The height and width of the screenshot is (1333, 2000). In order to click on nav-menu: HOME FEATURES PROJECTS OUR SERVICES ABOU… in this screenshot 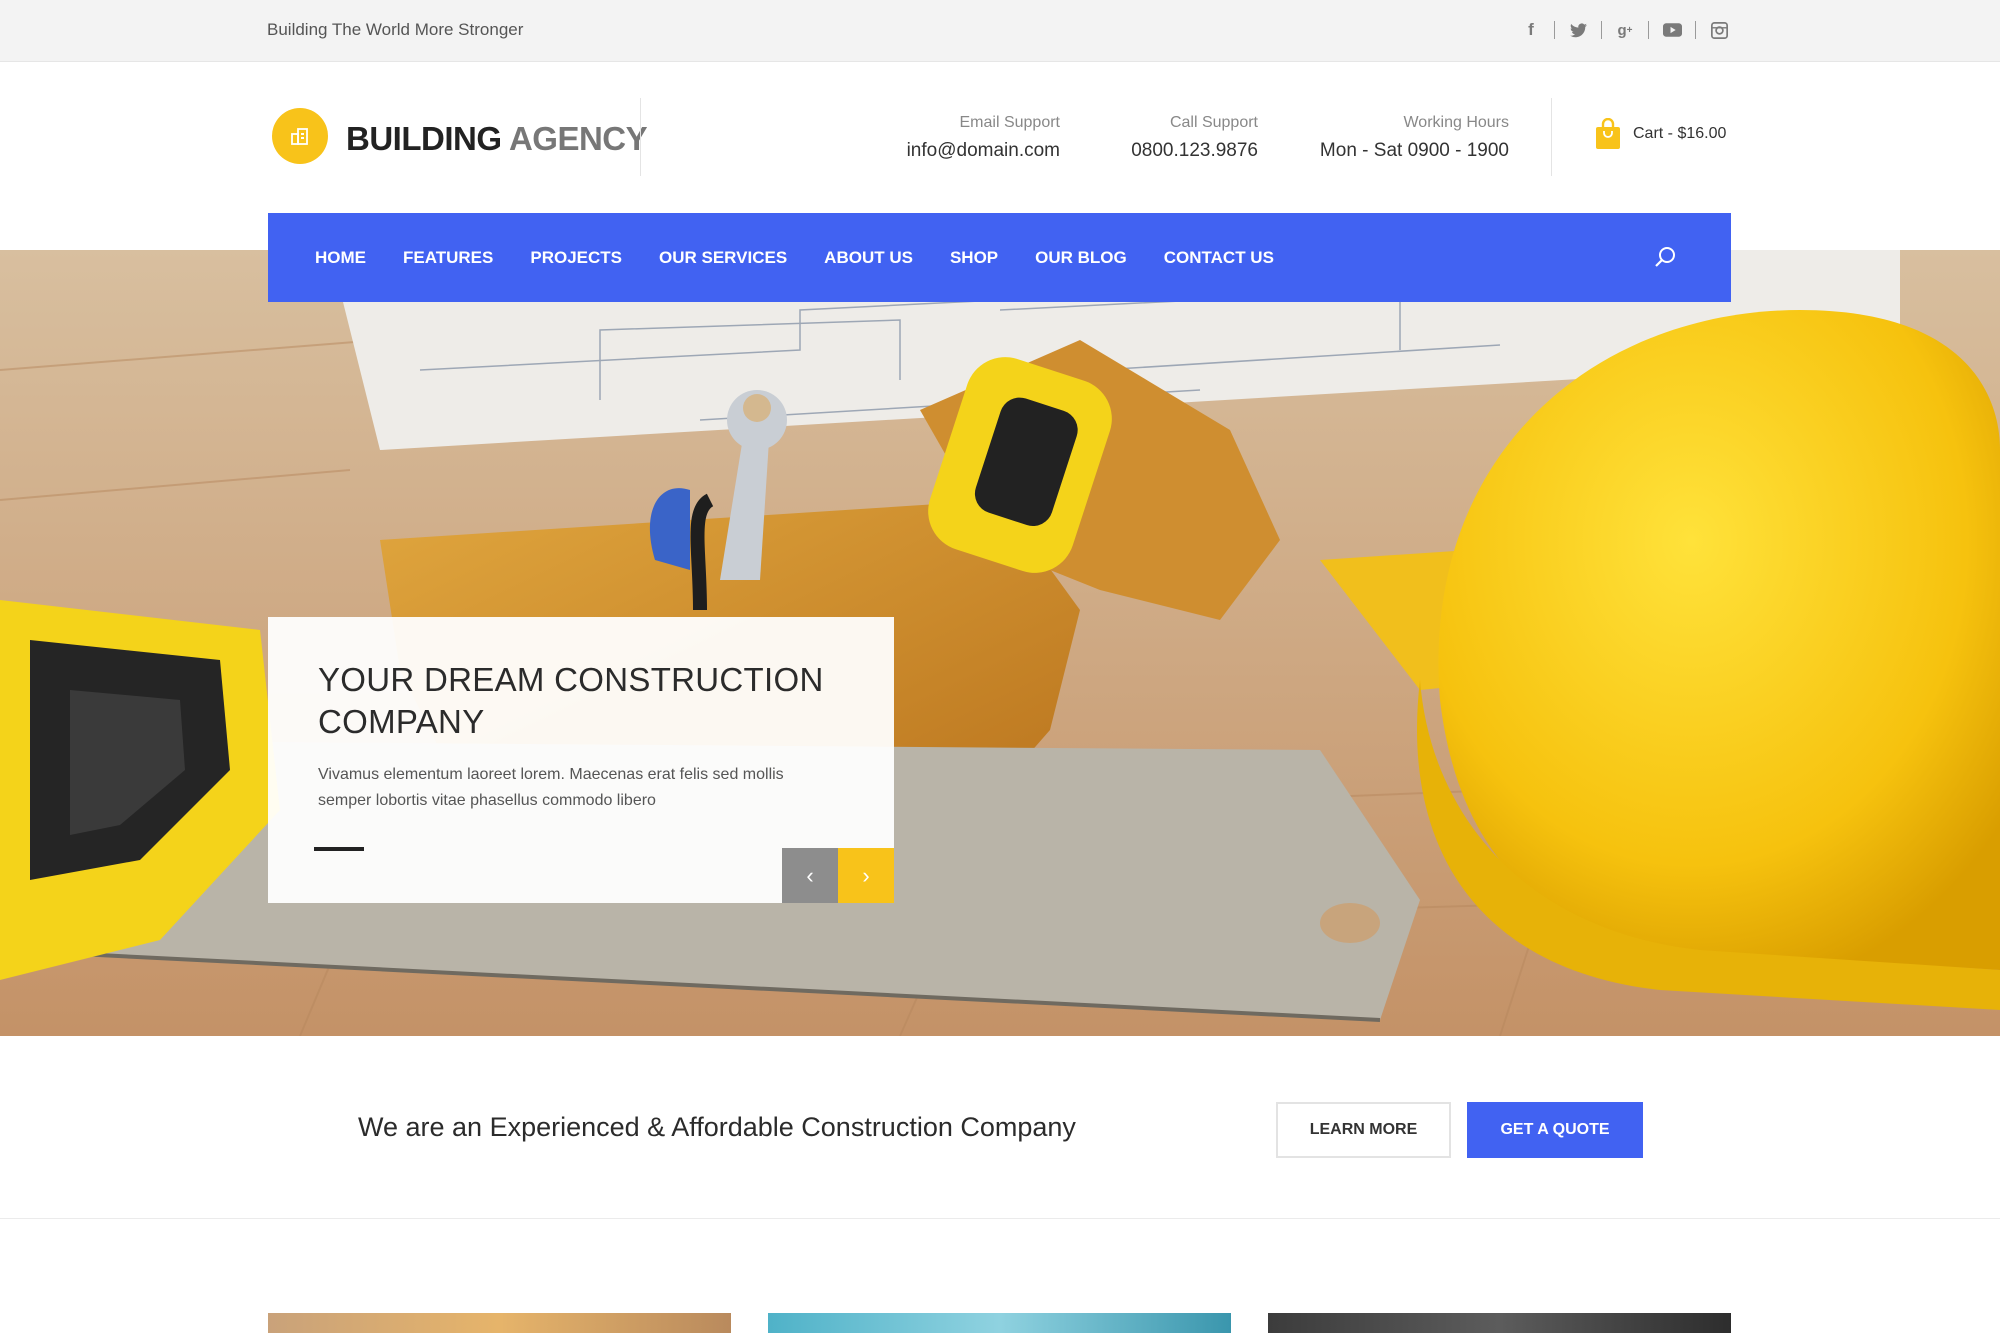, I will do `click(813, 257)`.